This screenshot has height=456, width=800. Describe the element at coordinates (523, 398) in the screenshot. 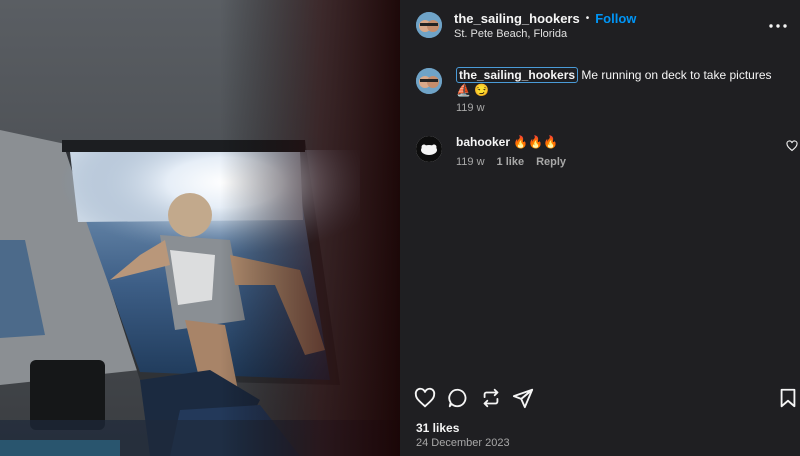

I see `share-icon` at that location.